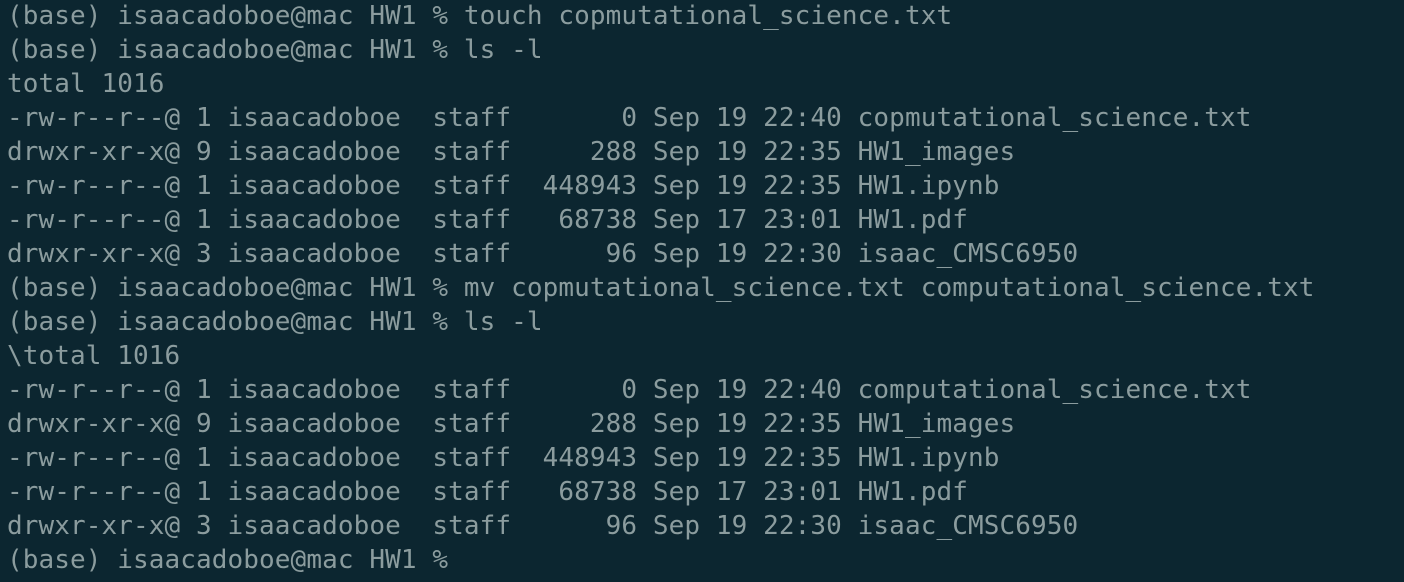 The height and width of the screenshot is (582, 1404). What do you see at coordinates (94, 356) in the screenshot?
I see `terminal-line: \total 1016` at bounding box center [94, 356].